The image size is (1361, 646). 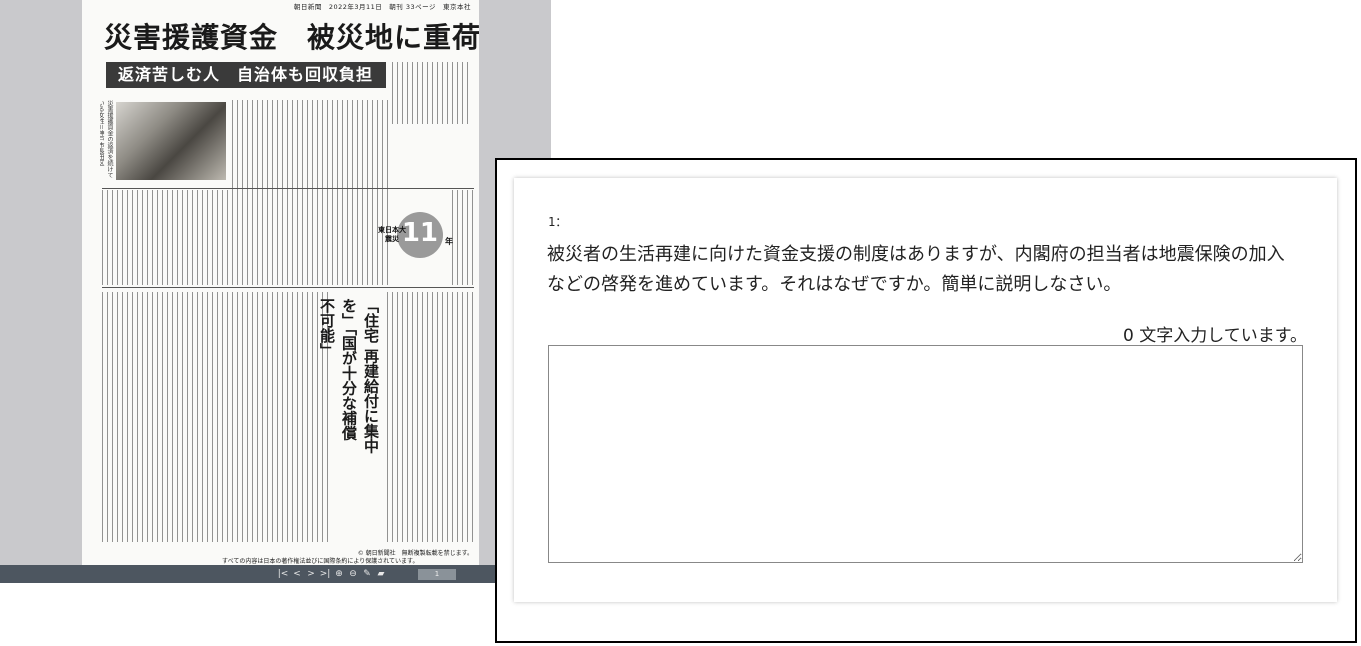 What do you see at coordinates (382, 7) in the screenshot?
I see `masthead: 朝日新聞 2022年3月11日 朝刊 33ページ 東京本社` at bounding box center [382, 7].